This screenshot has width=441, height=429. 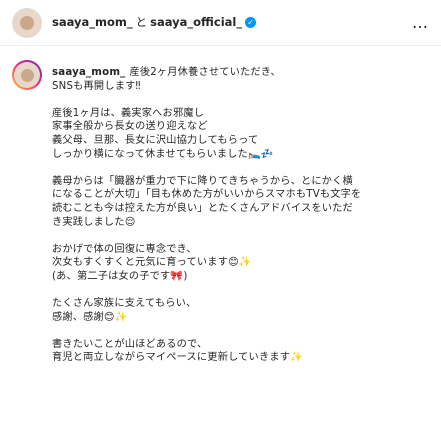 I want to click on caption-line: 家事全般から長女の送り迎えなど, so click(x=130, y=127).